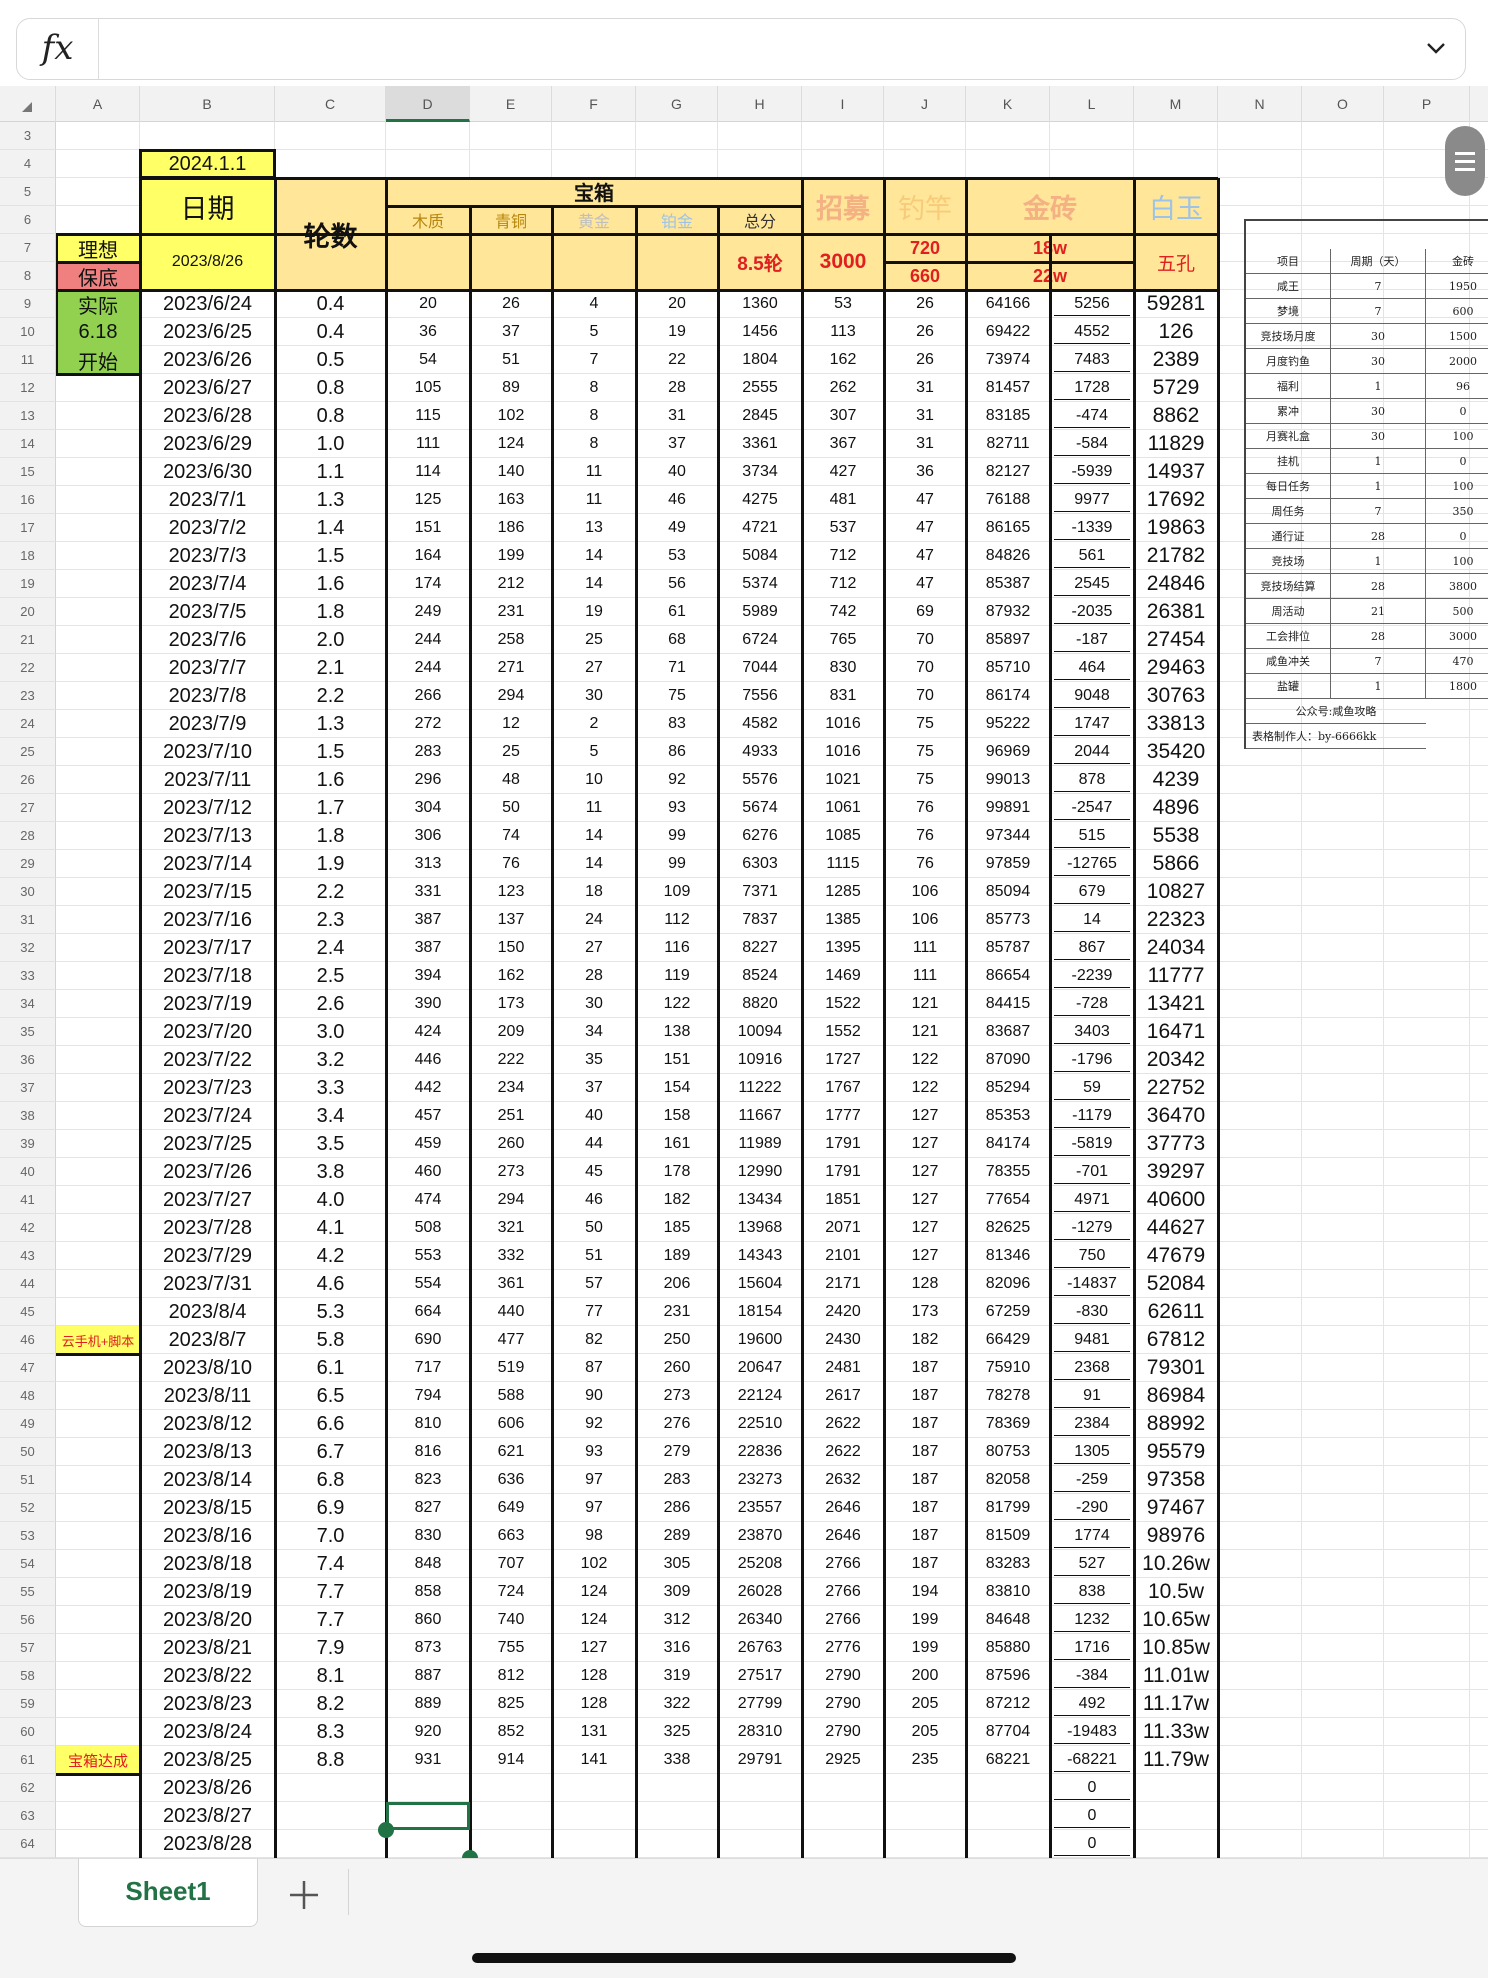 The width and height of the screenshot is (1488, 1978). Describe the element at coordinates (28, 472) in the screenshot. I see `row-header-15: 15` at that location.